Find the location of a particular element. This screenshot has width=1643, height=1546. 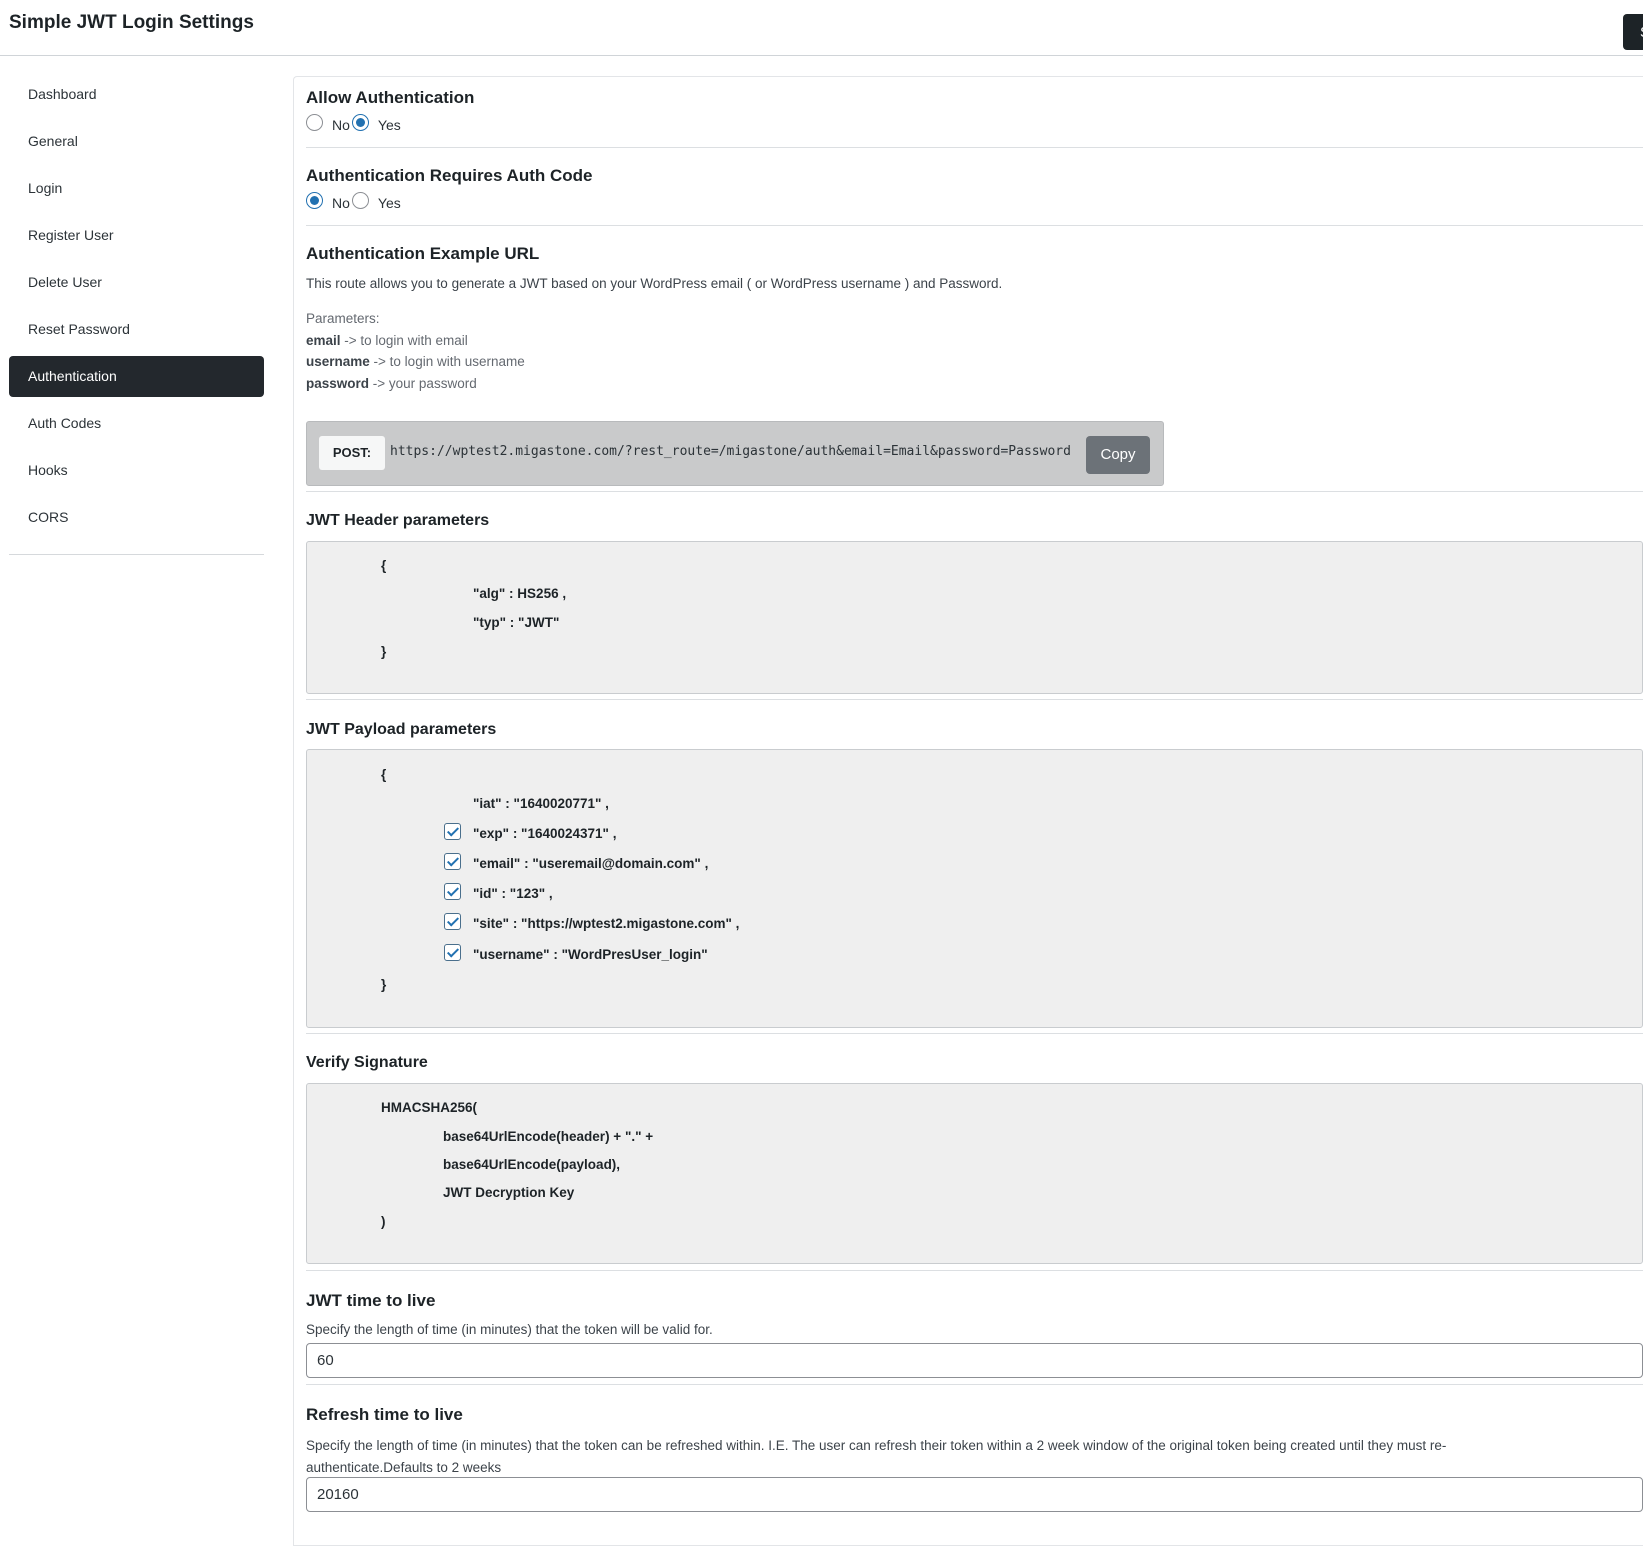

allow-auth-radio-group: No Yes is located at coordinates (974, 123).